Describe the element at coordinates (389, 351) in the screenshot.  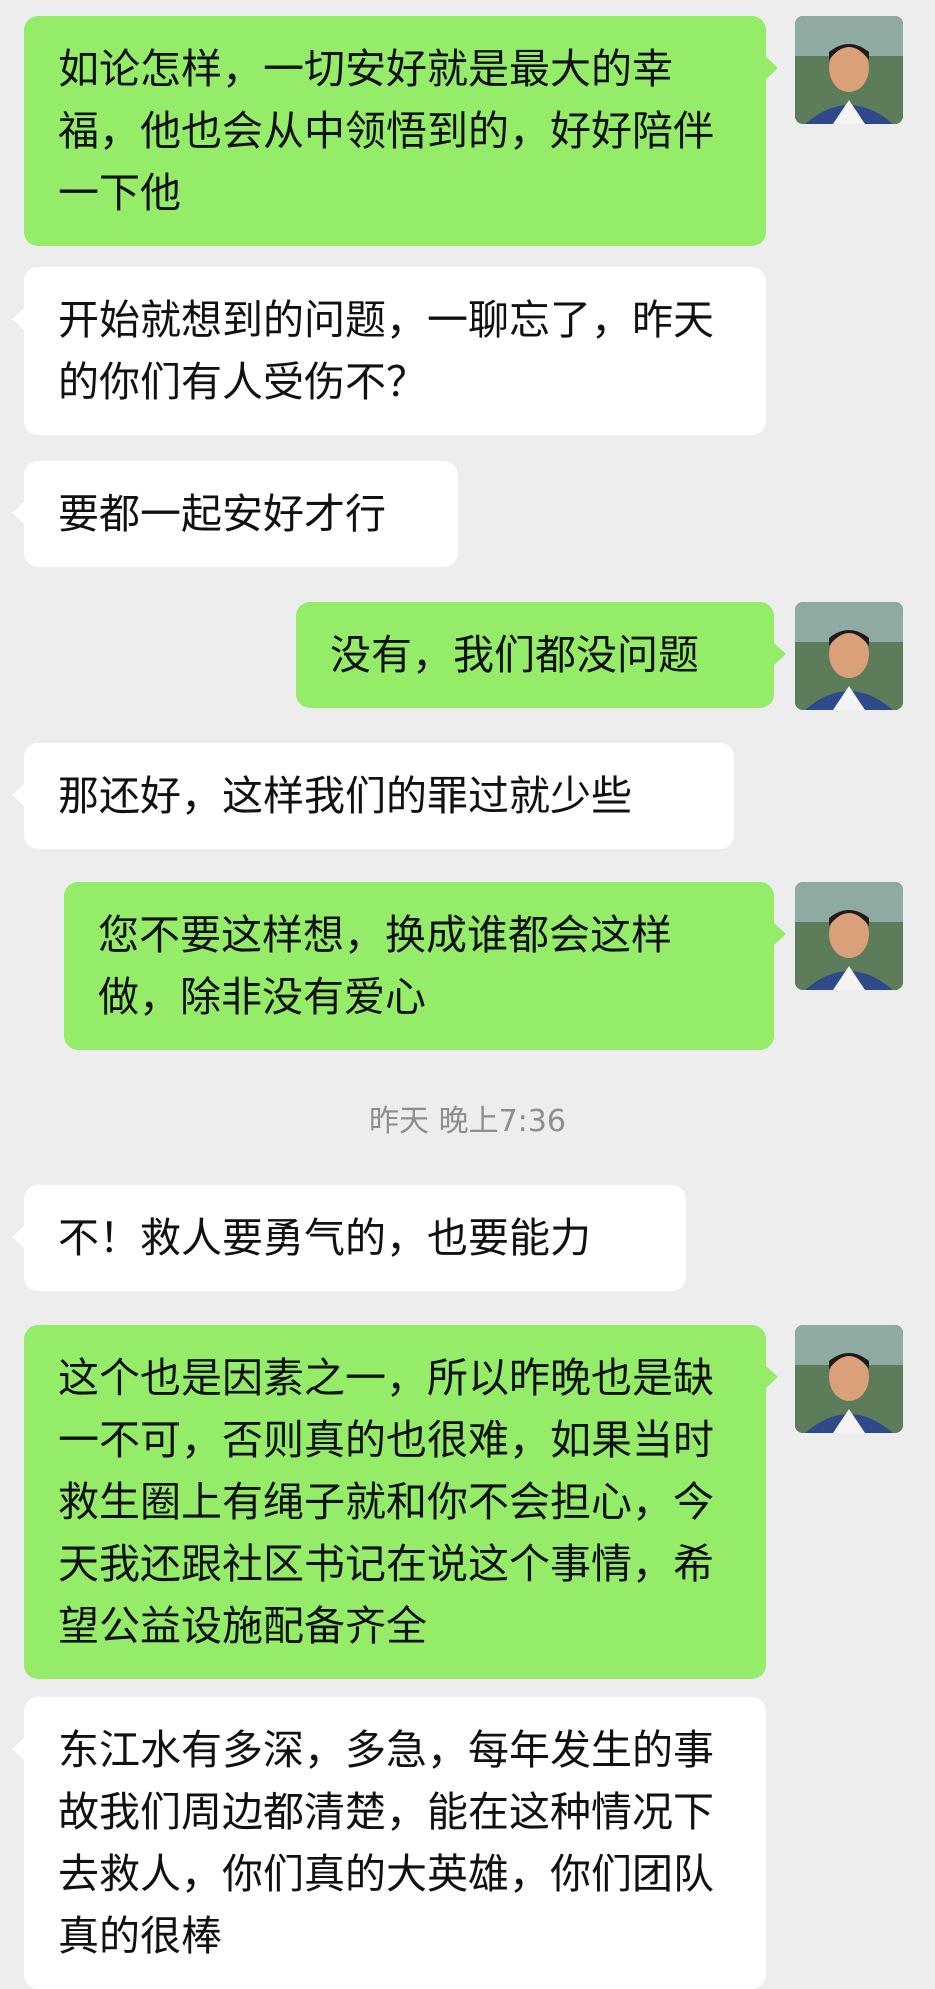
I see `message-bubble-other: 开始就想到的问题，一聊忘了，昨天的你们有人受伤不？` at that location.